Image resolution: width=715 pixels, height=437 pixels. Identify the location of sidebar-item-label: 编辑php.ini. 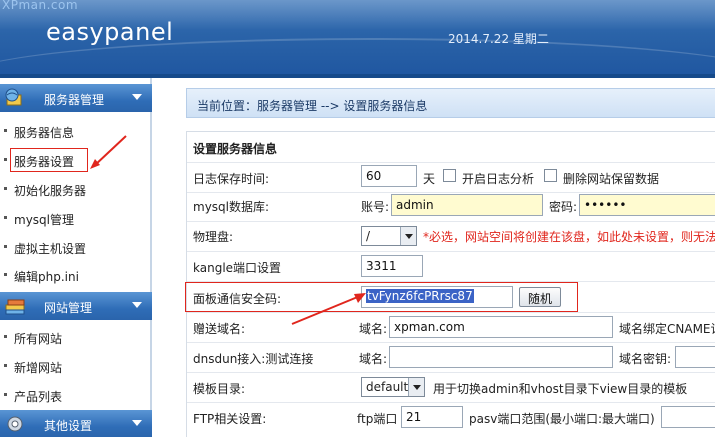
(46, 277).